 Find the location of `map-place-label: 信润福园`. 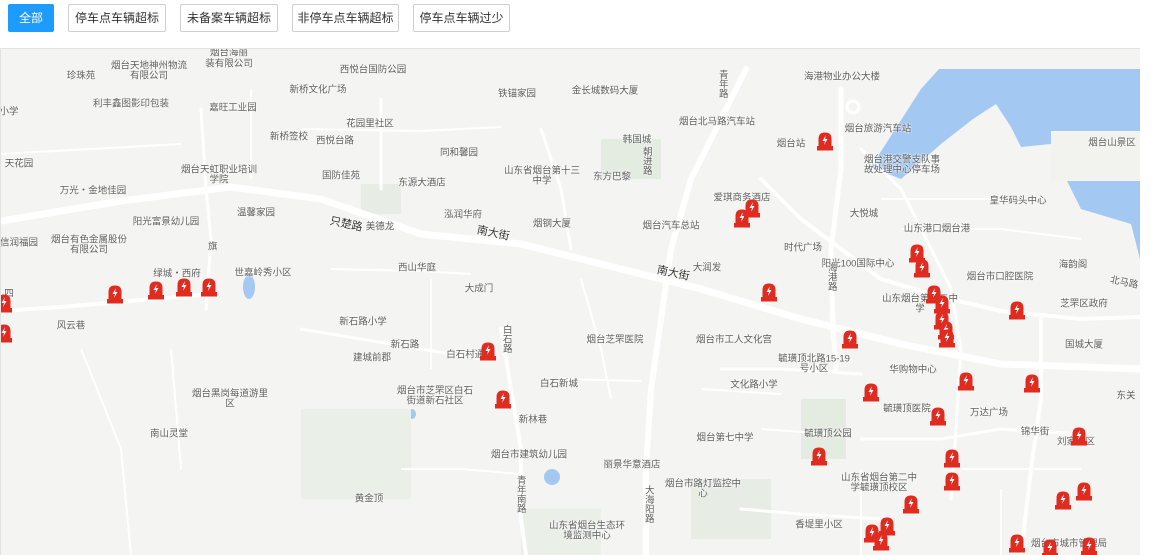

map-place-label: 信润福园 is located at coordinates (19, 243).